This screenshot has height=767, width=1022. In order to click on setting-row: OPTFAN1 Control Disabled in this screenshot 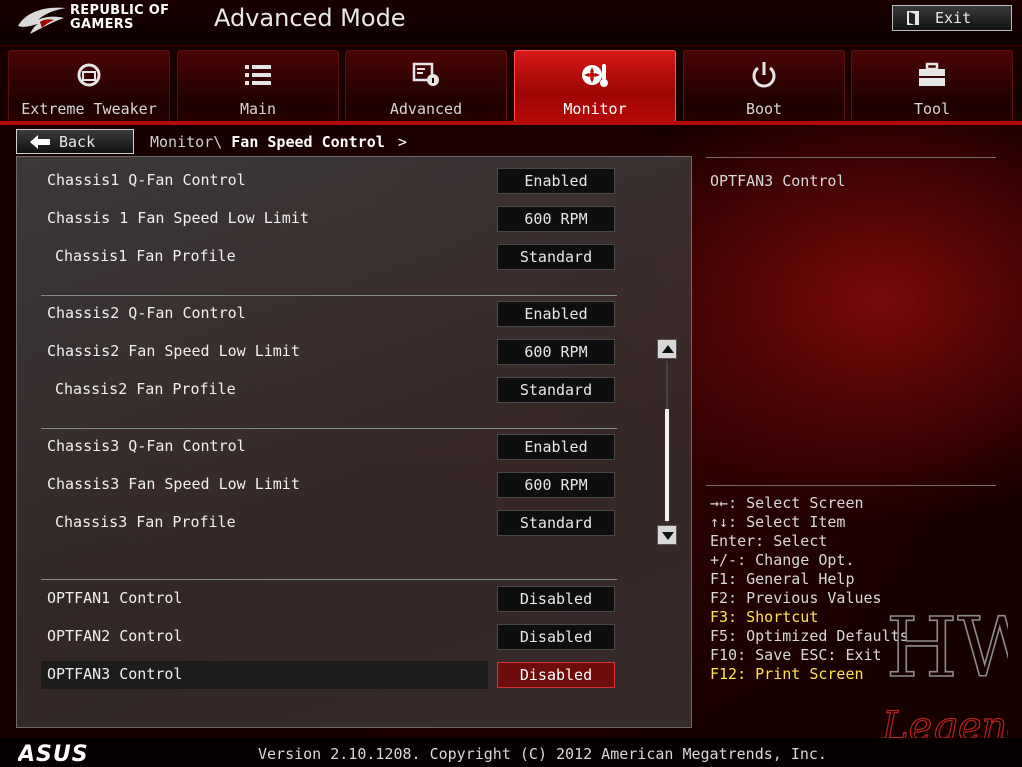, I will do `click(329, 599)`.